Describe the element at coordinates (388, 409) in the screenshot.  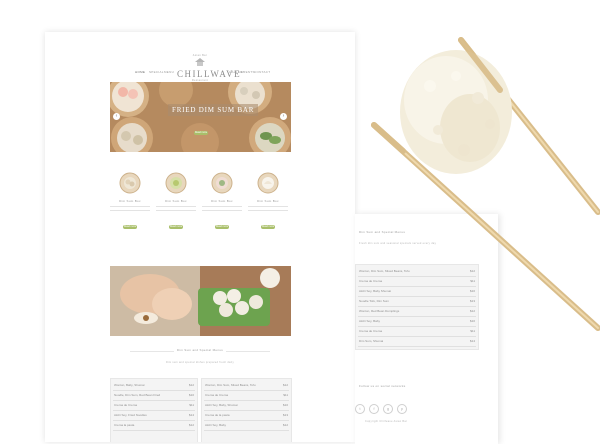
I see `google-plus-icon: g` at that location.